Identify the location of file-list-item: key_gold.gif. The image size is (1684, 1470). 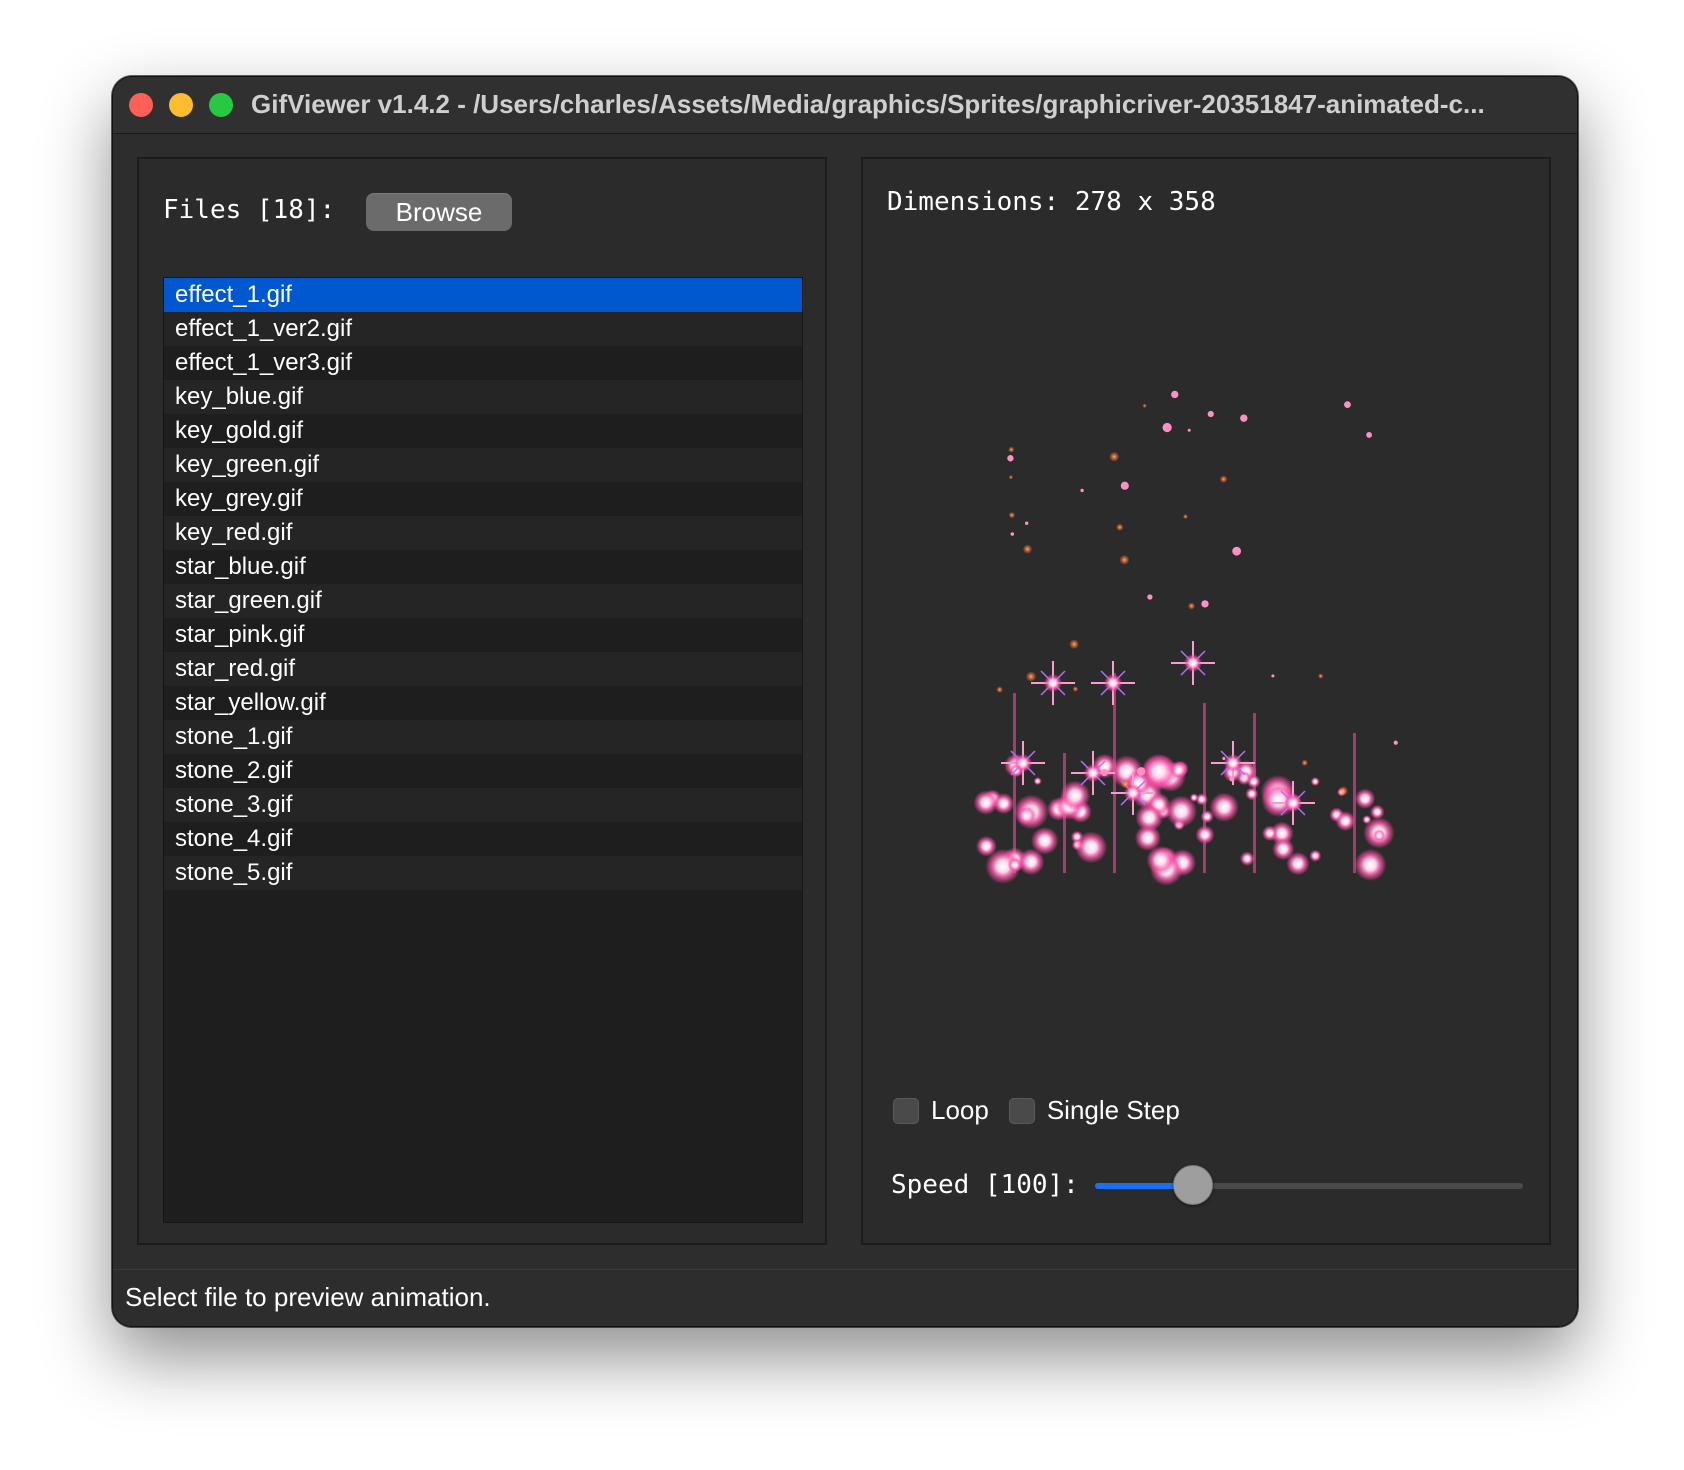
(483, 431).